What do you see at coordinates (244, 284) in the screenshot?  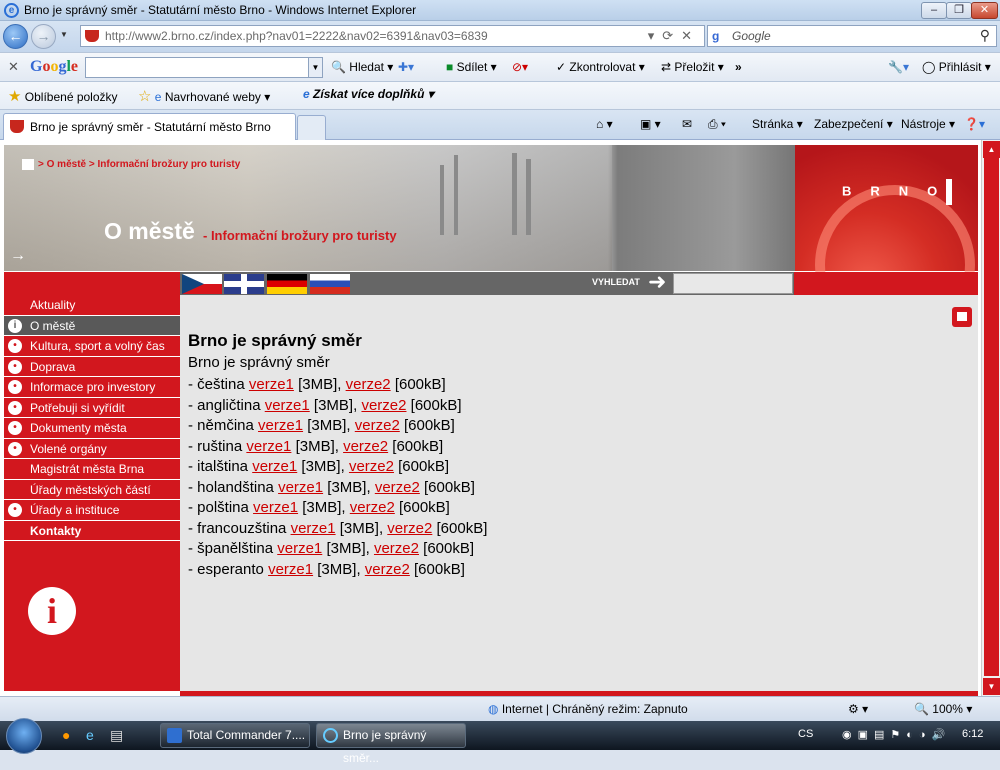 I see `flag-english-icon` at bounding box center [244, 284].